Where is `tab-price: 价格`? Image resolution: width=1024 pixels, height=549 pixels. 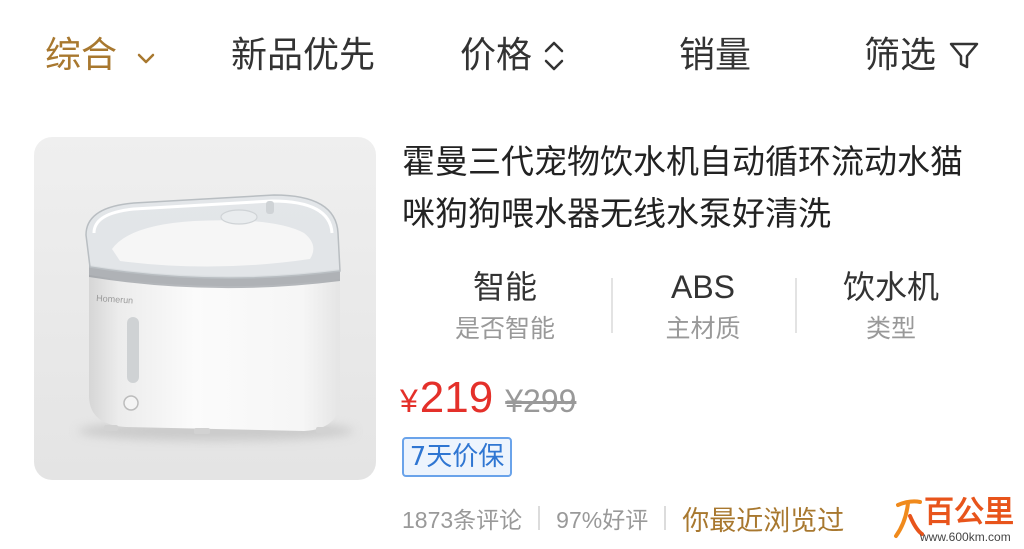 tab-price: 价格 is located at coordinates (513, 56).